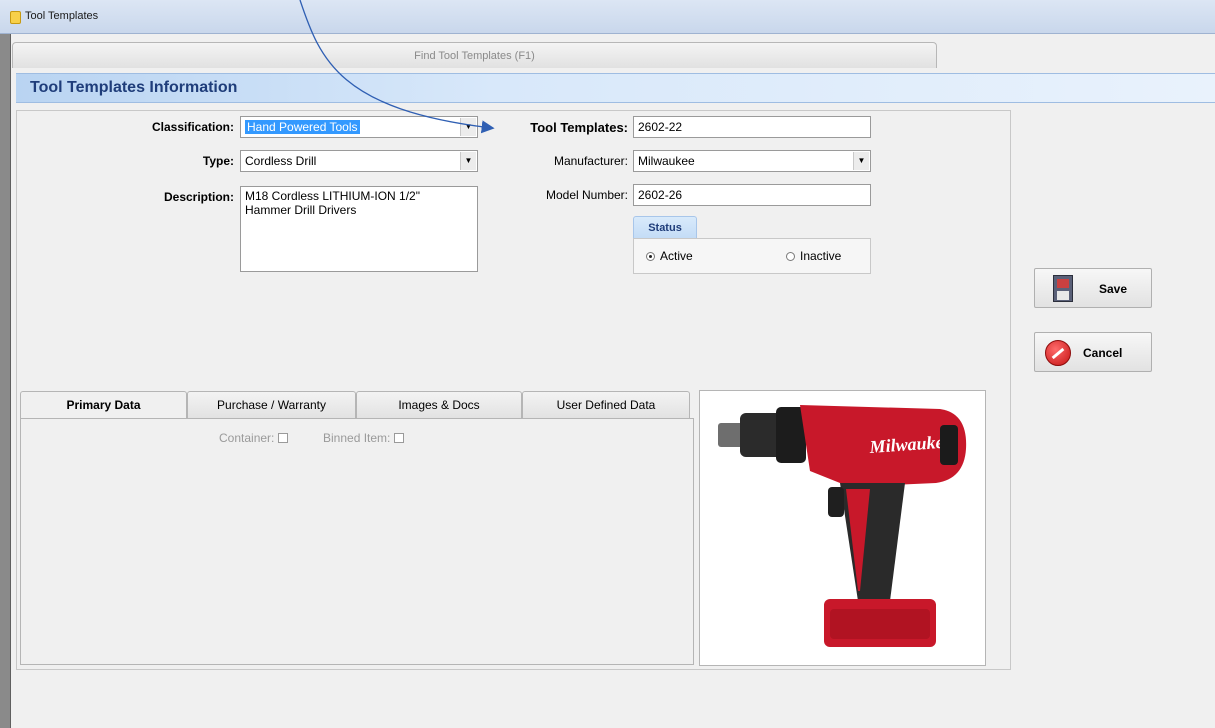 This screenshot has width=1215, height=728. I want to click on binned-item-checkbox: Binned Item:, so click(364, 438).